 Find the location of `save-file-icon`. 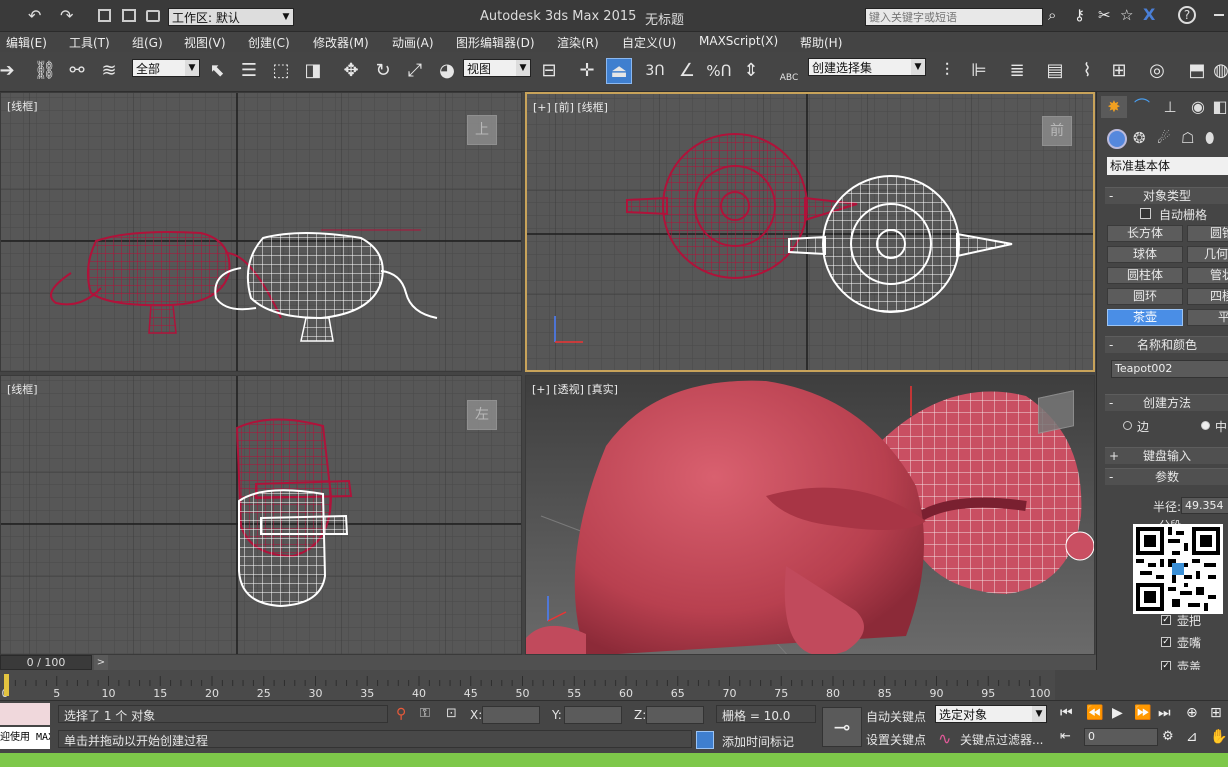

save-file-icon is located at coordinates (153, 16).